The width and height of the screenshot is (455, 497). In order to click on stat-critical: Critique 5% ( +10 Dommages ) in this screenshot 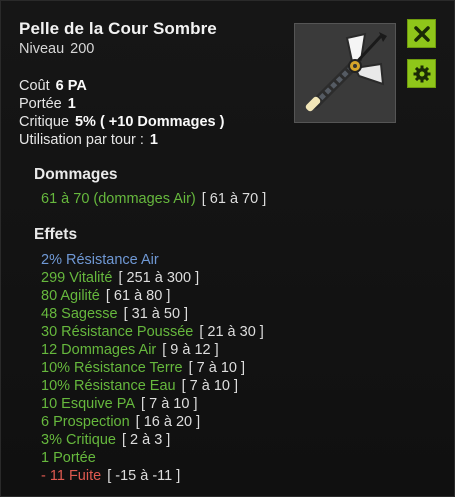, I will do `click(121, 122)`.